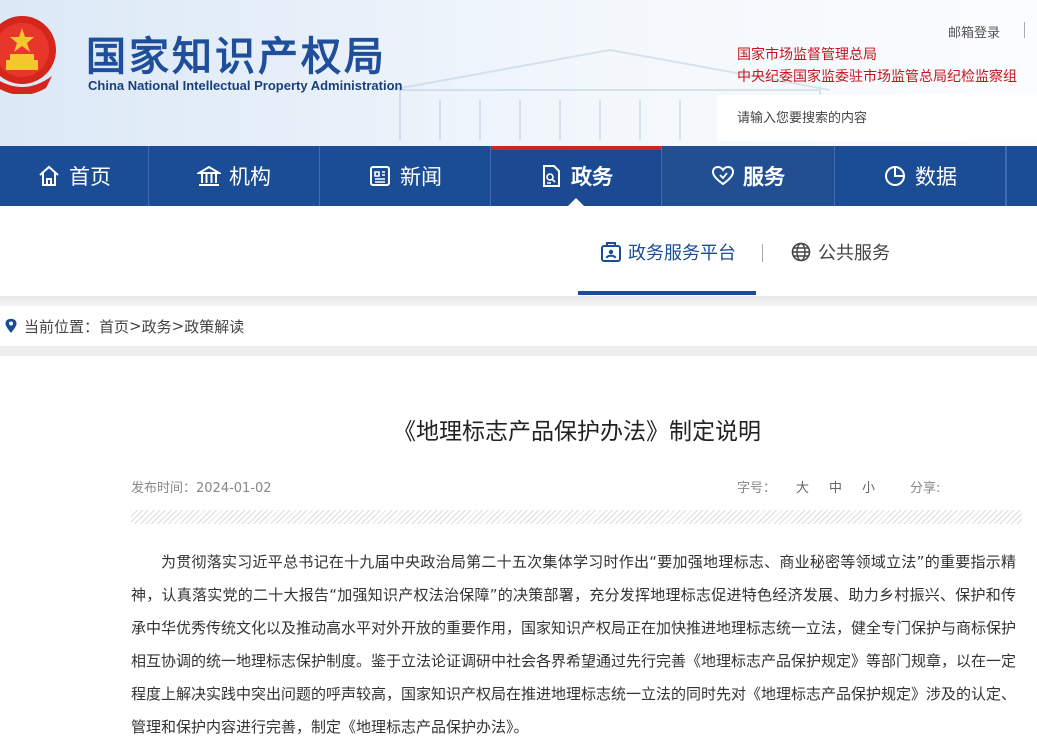  What do you see at coordinates (157, 326) in the screenshot?
I see `breadcrumb-government: 政务` at bounding box center [157, 326].